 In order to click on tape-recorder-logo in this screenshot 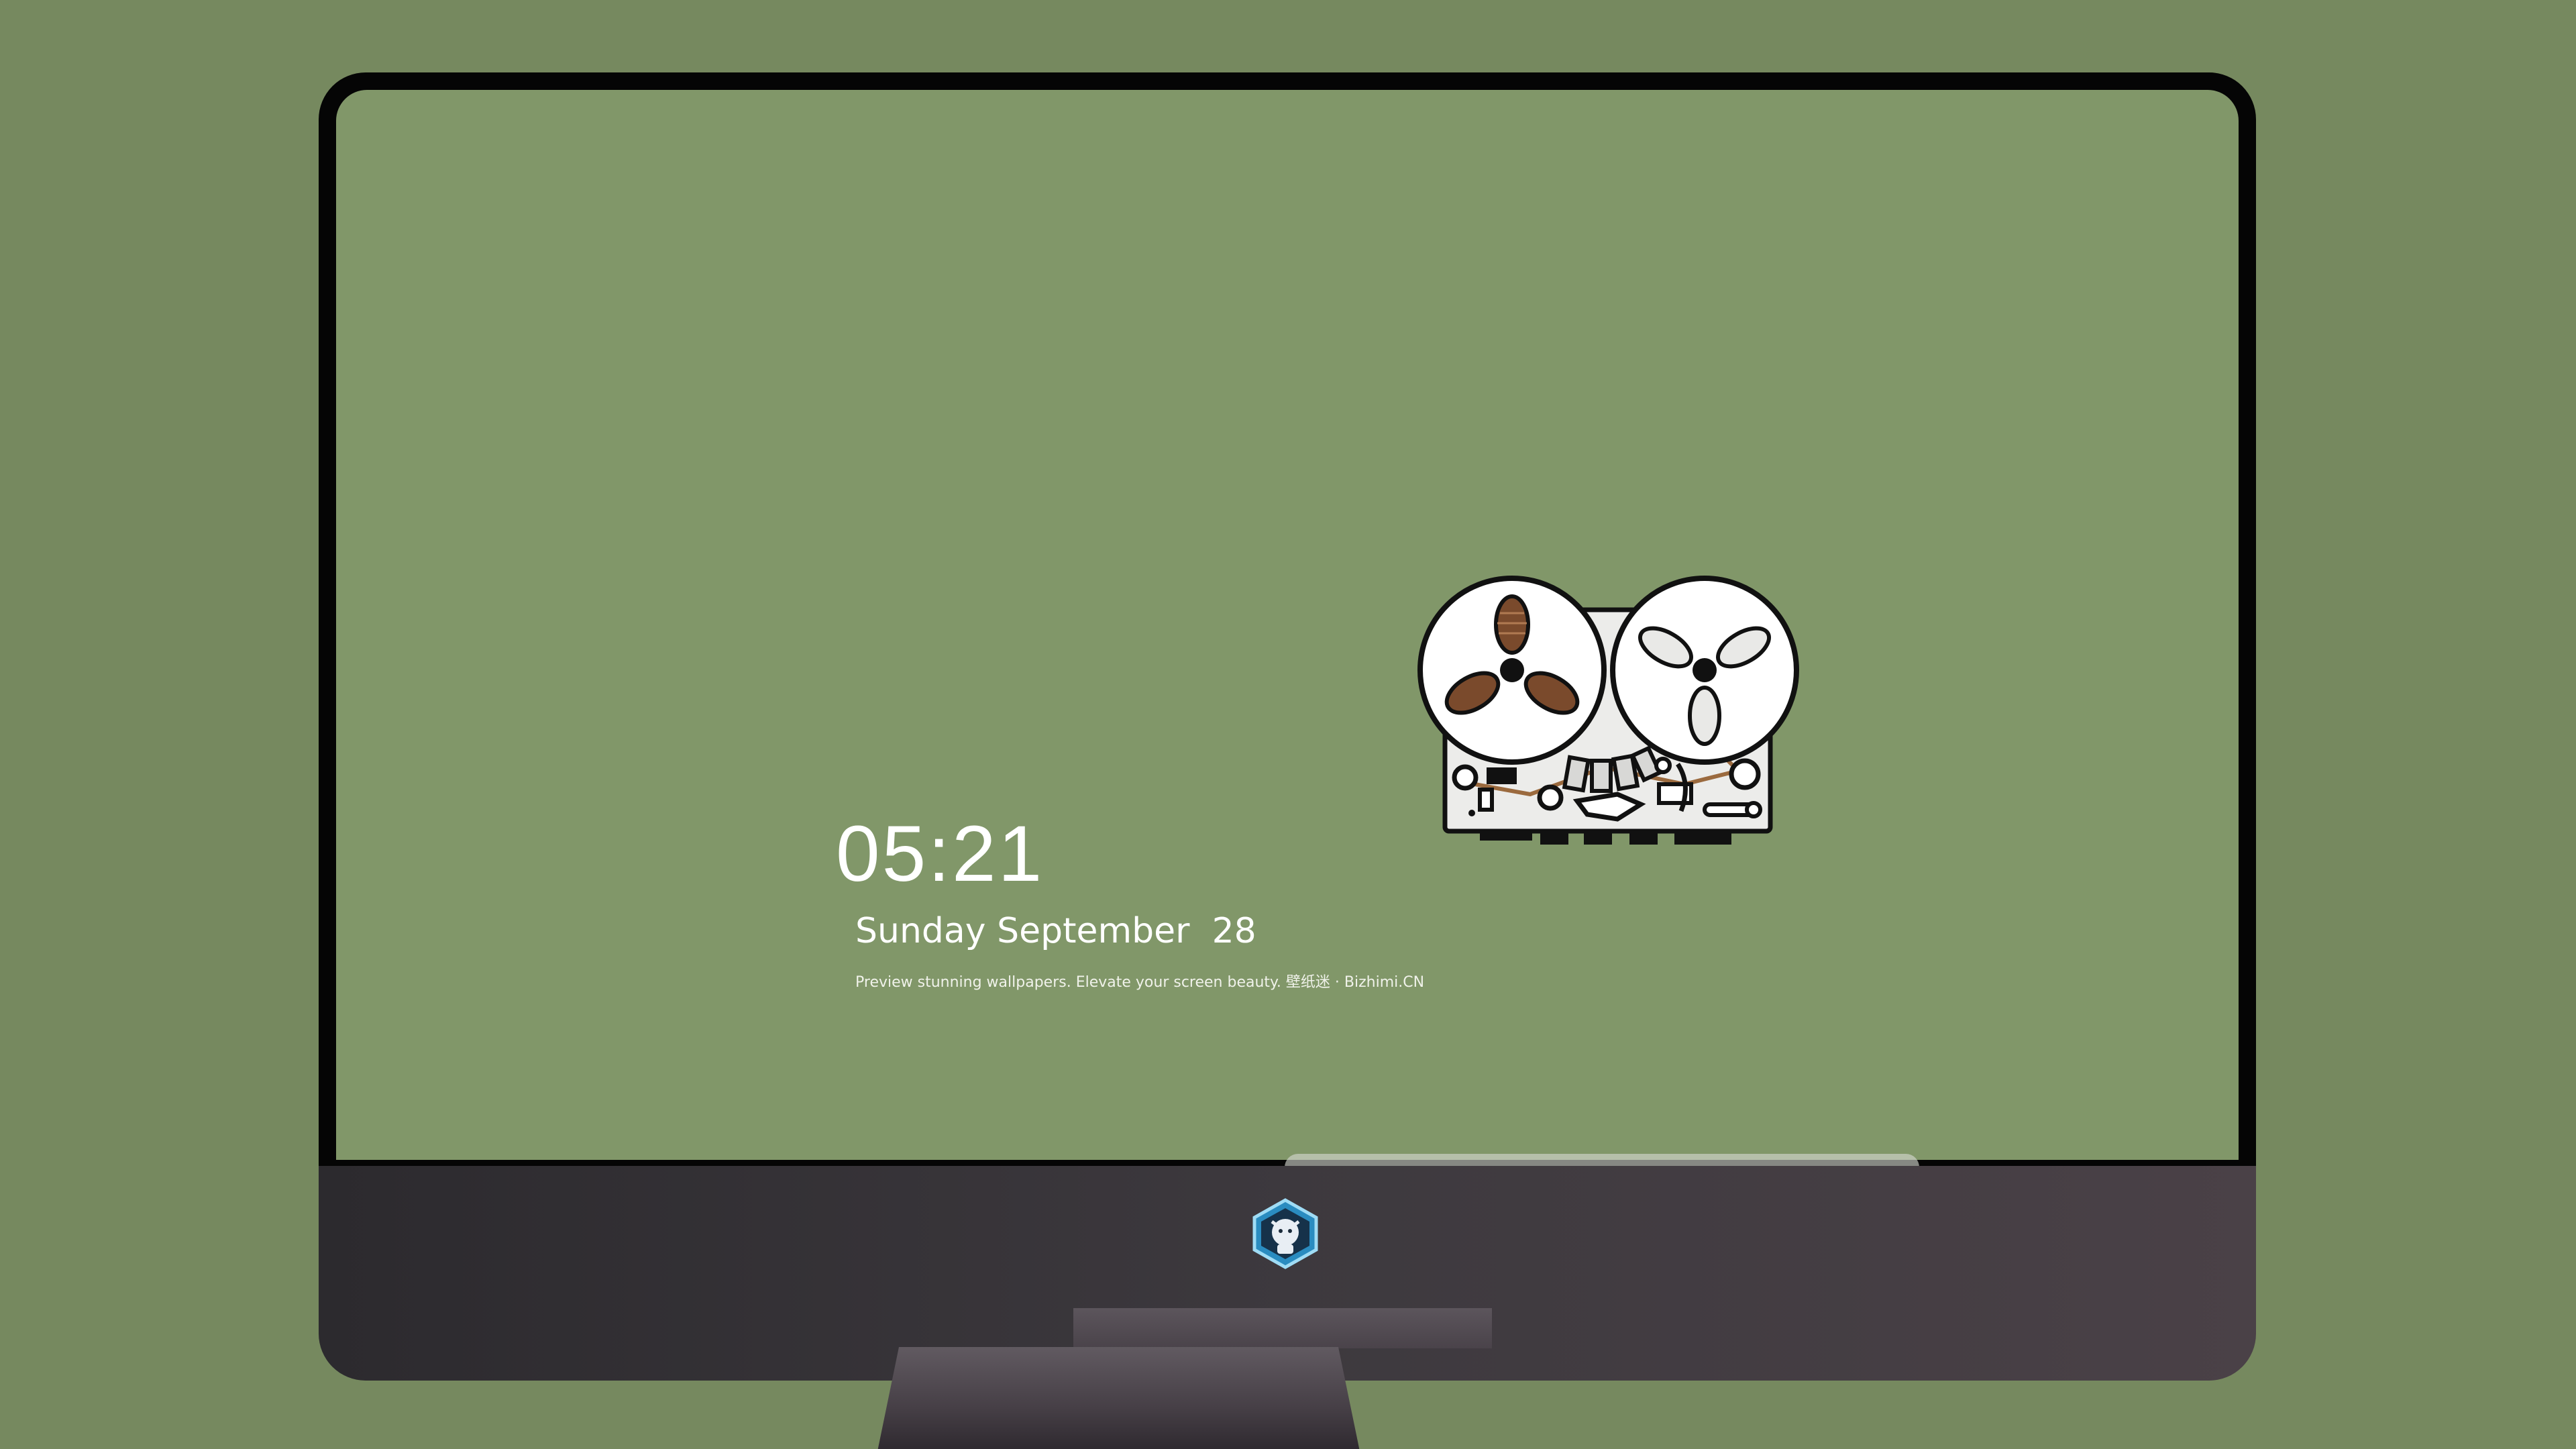, I will do `click(1608, 710)`.